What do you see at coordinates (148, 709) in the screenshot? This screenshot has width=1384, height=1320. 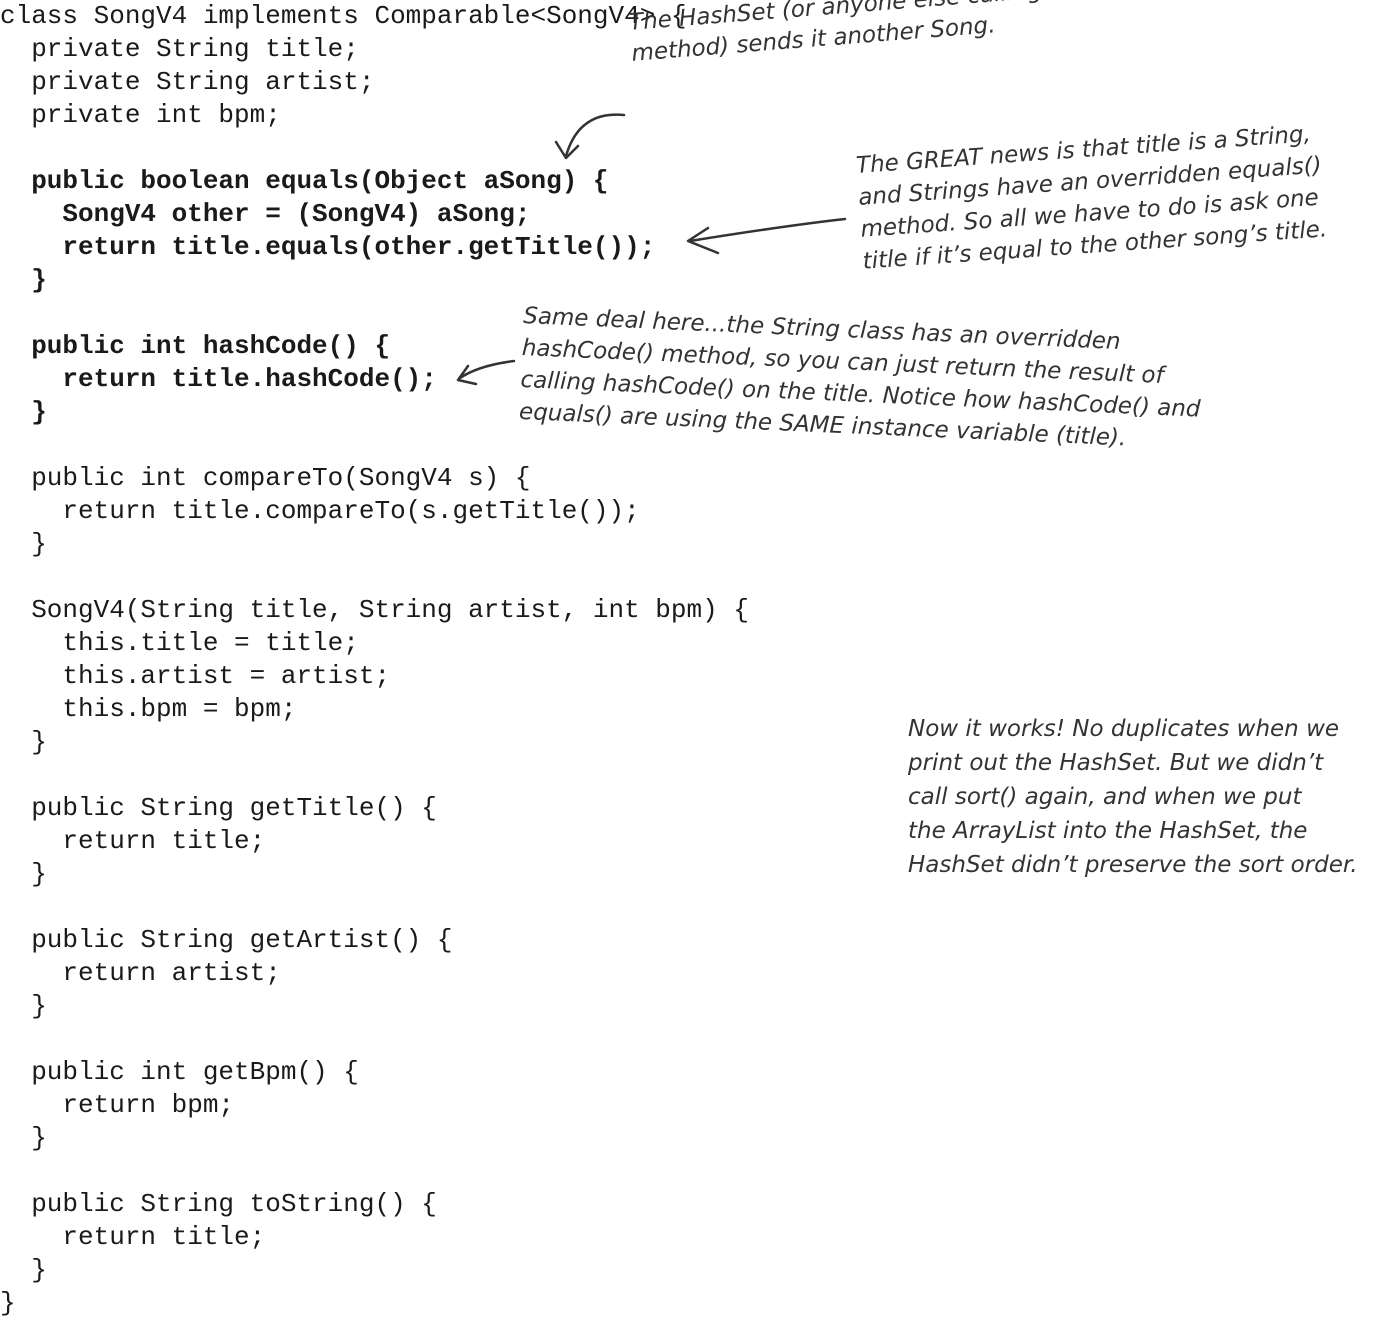 I see `code-line-22: this.bpm = bpm;` at bounding box center [148, 709].